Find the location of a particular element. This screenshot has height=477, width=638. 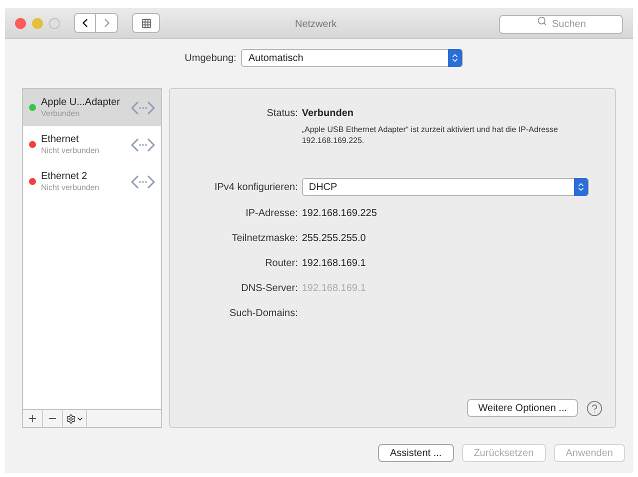

detail-value: 192.168.169.225 is located at coordinates (339, 214).